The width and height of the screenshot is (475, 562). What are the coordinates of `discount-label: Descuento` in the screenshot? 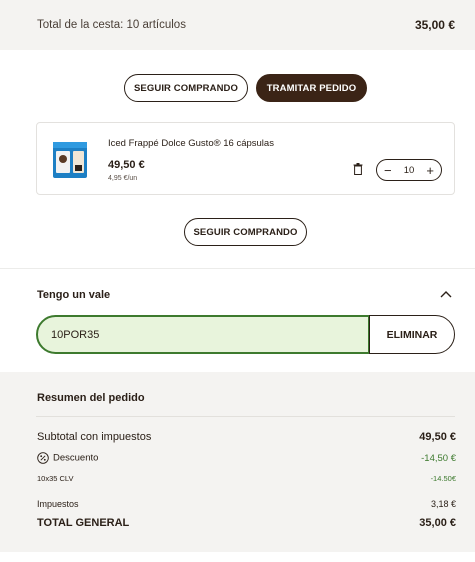 It's located at (76, 458).